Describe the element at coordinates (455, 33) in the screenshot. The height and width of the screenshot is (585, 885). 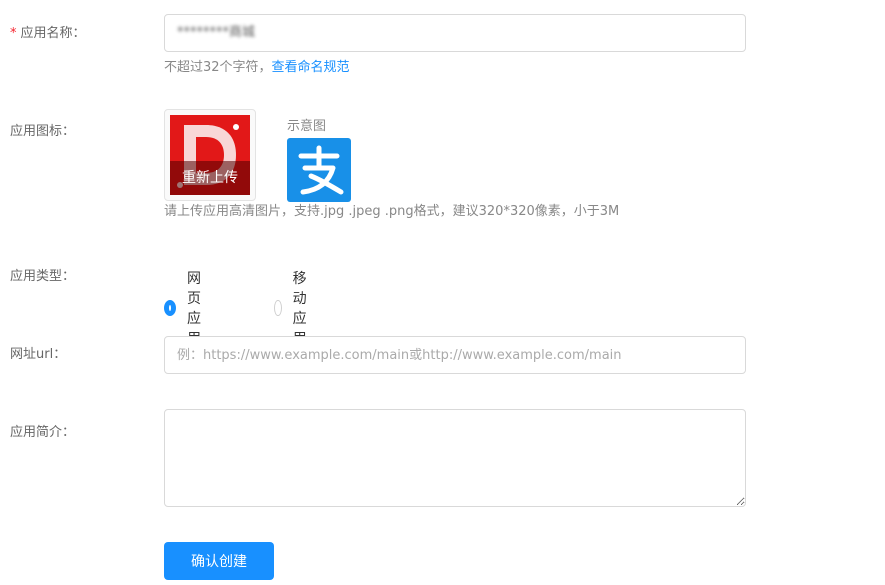
I see `app-name-input: ********商城` at that location.